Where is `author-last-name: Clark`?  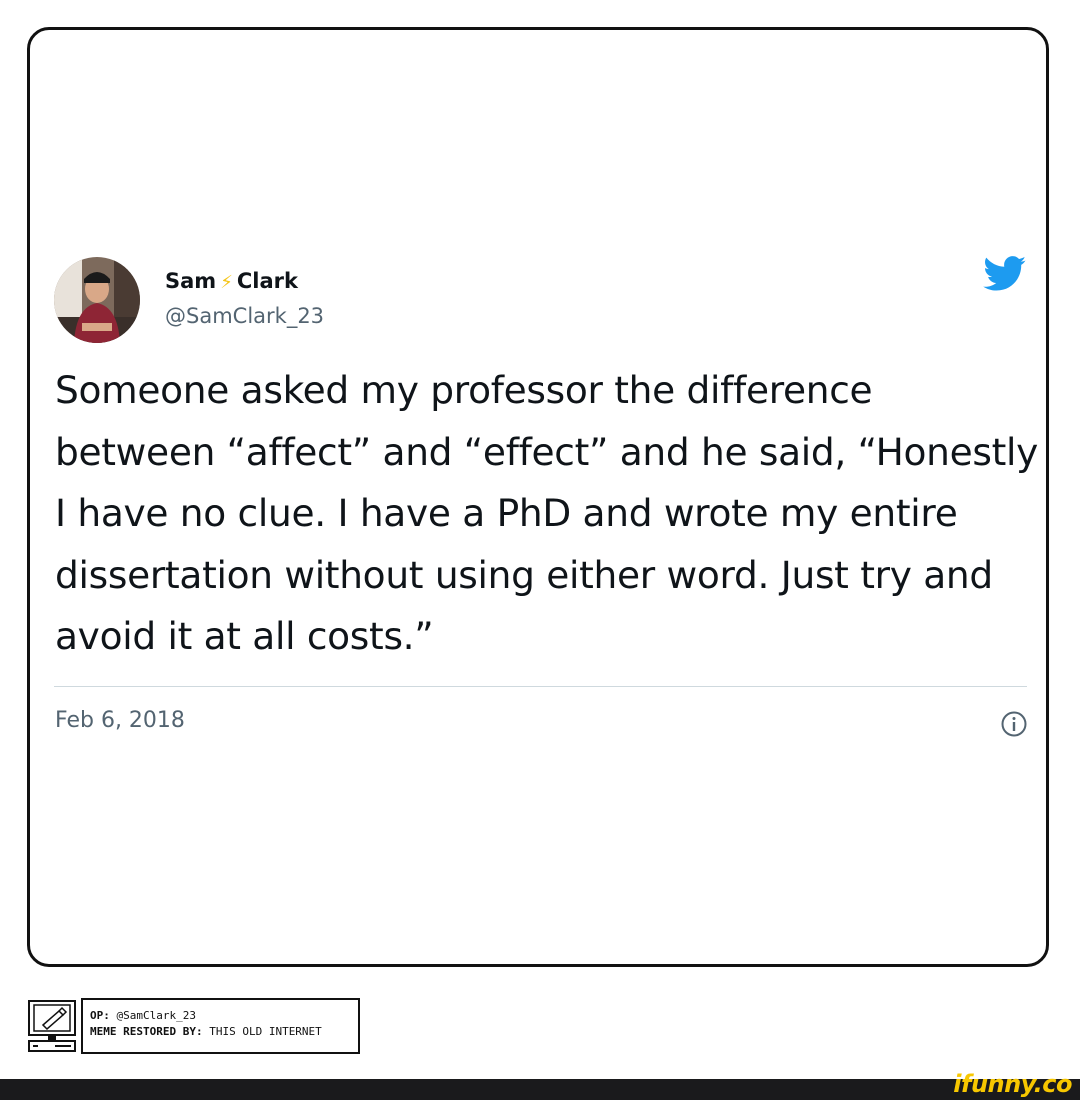 author-last-name: Clark is located at coordinates (267, 281).